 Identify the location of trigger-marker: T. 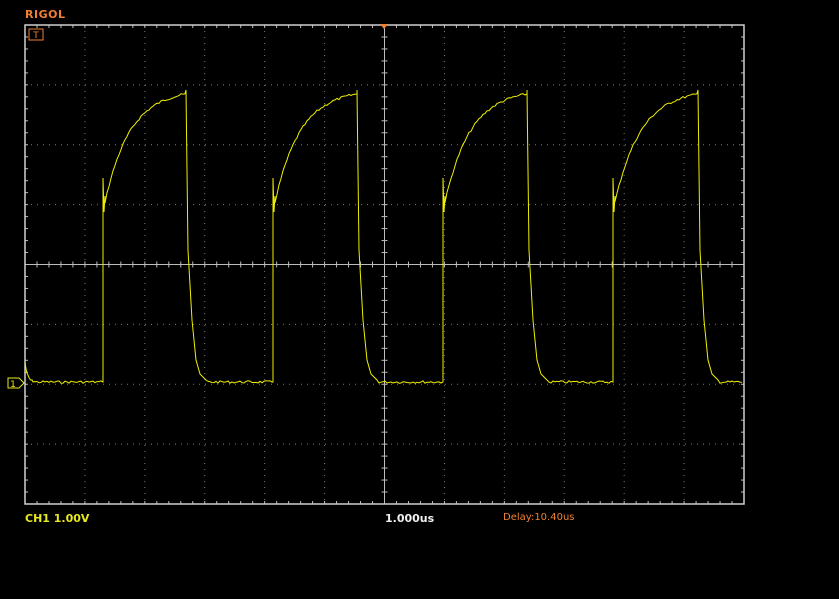
(36, 34).